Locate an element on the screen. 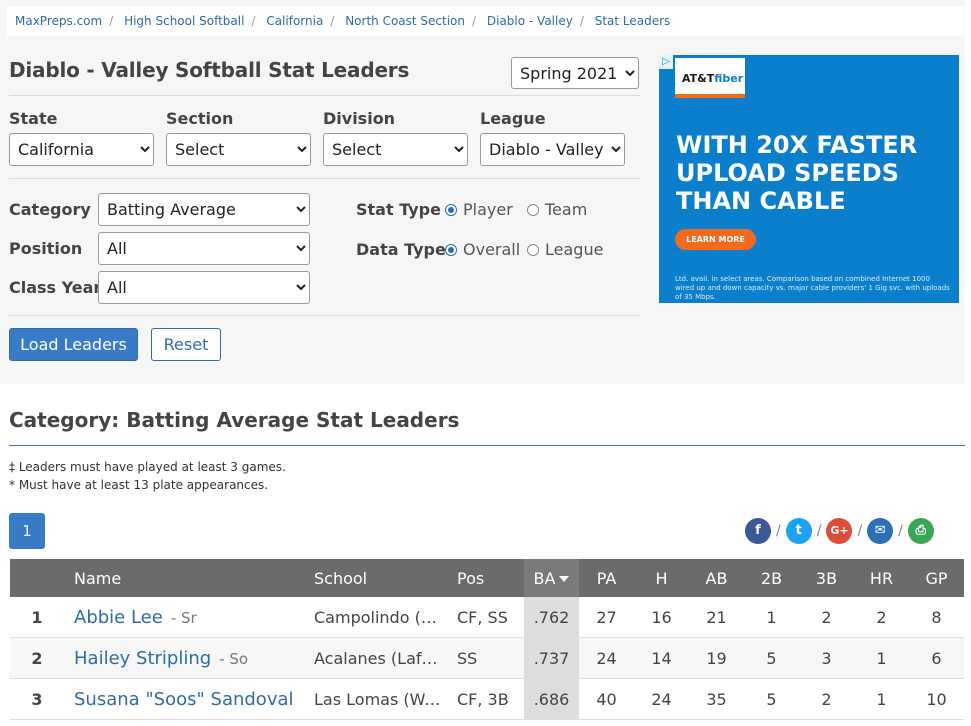  state-select: California is located at coordinates (81, 149).